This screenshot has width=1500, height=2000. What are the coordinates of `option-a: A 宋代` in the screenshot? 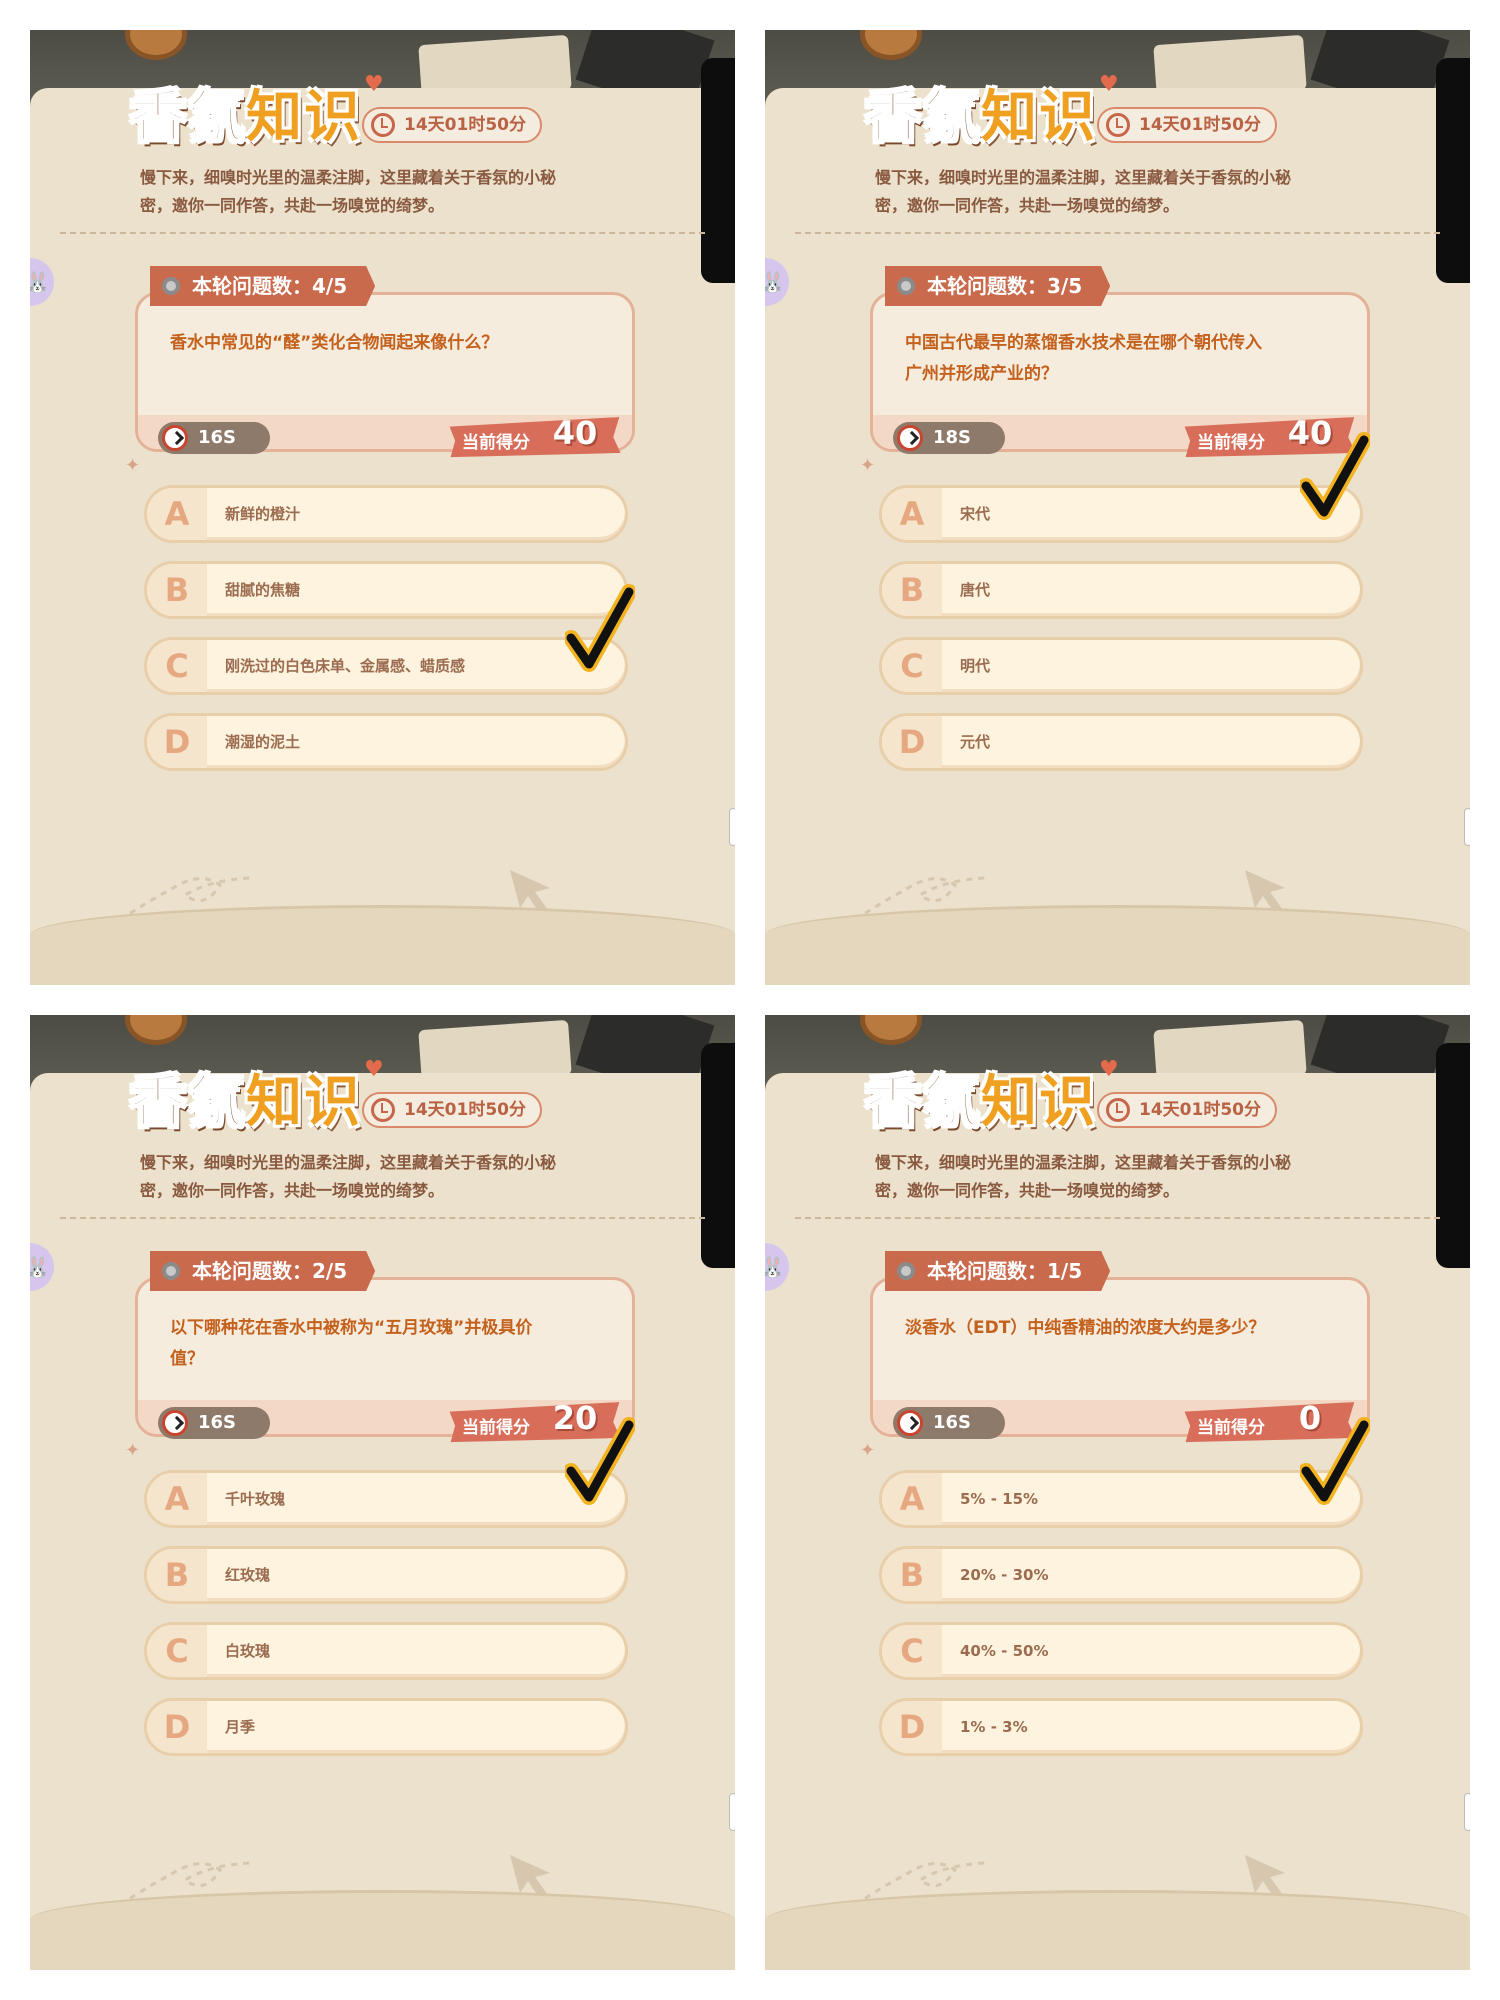 It's located at (1121, 514).